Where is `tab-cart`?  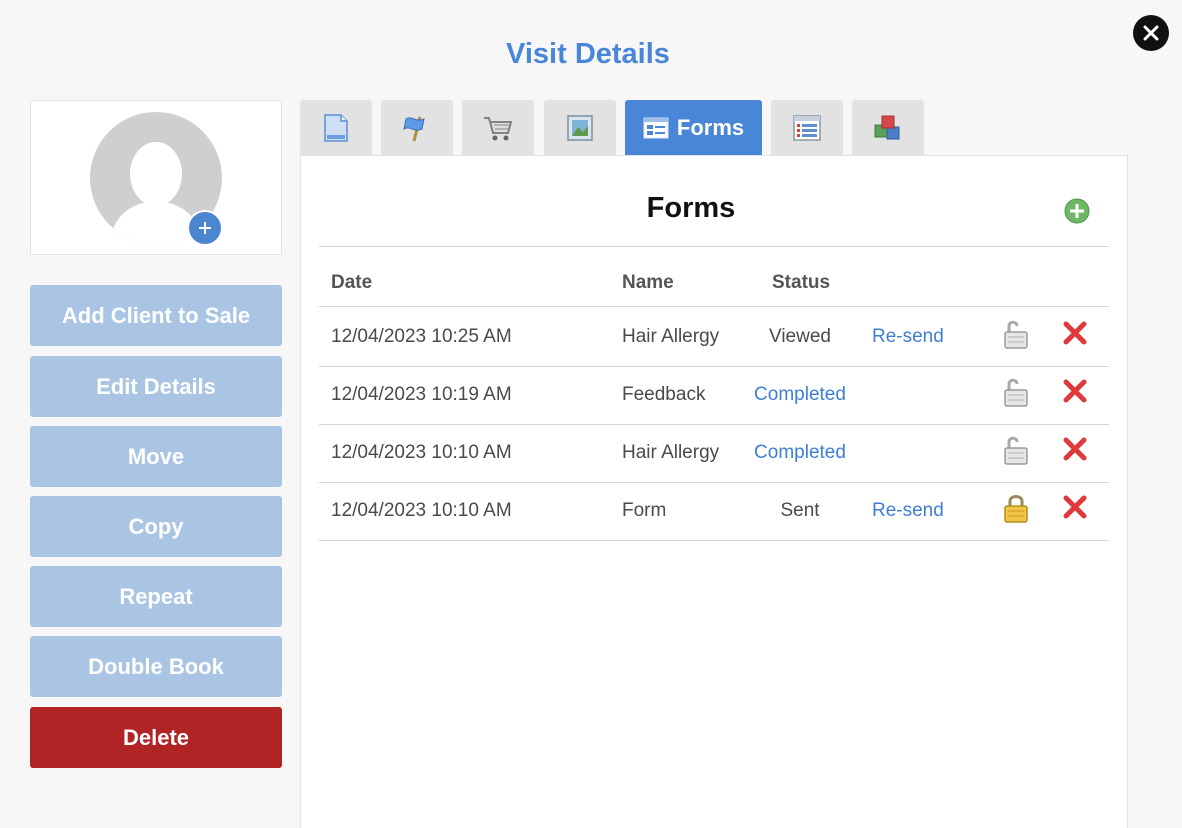 tab-cart is located at coordinates (498, 128).